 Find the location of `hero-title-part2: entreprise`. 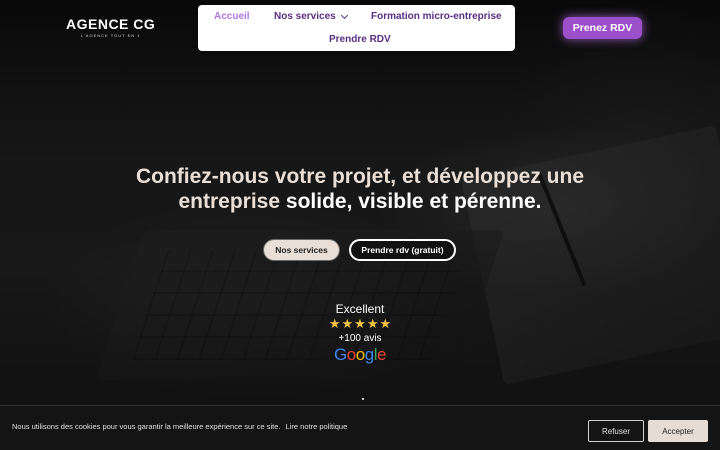

hero-title-part2: entreprise is located at coordinates (229, 201).